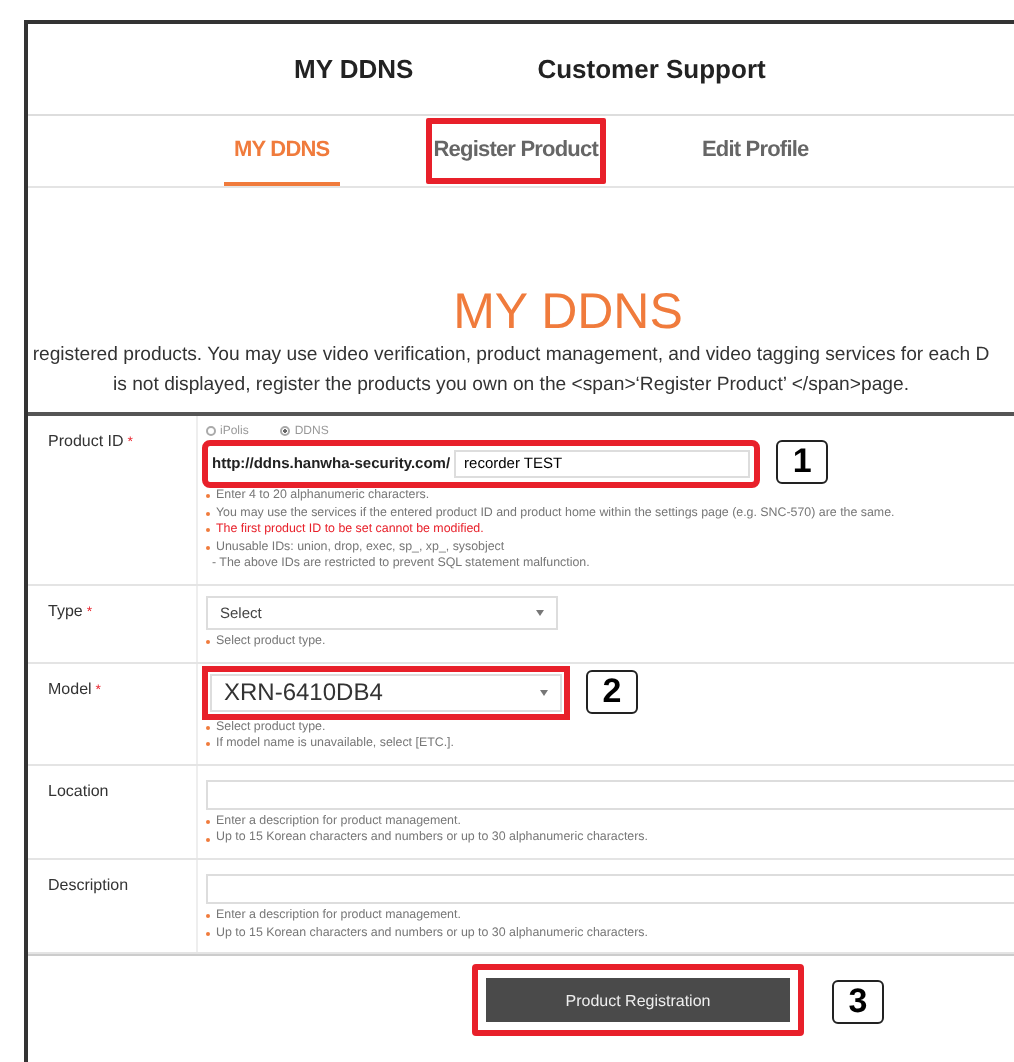  I want to click on step-number: 3, so click(858, 1002).